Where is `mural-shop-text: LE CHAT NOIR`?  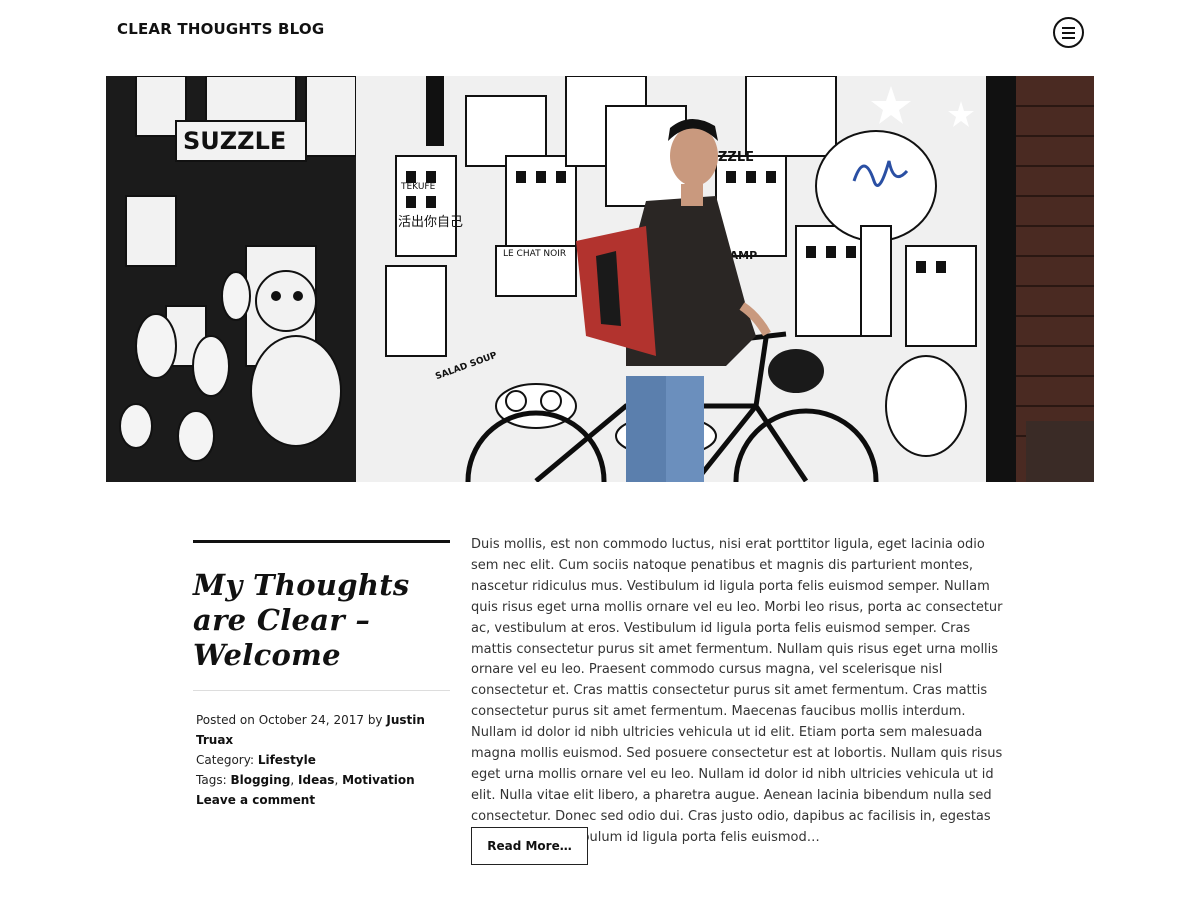
mural-shop-text: LE CHAT NOIR is located at coordinates (534, 254).